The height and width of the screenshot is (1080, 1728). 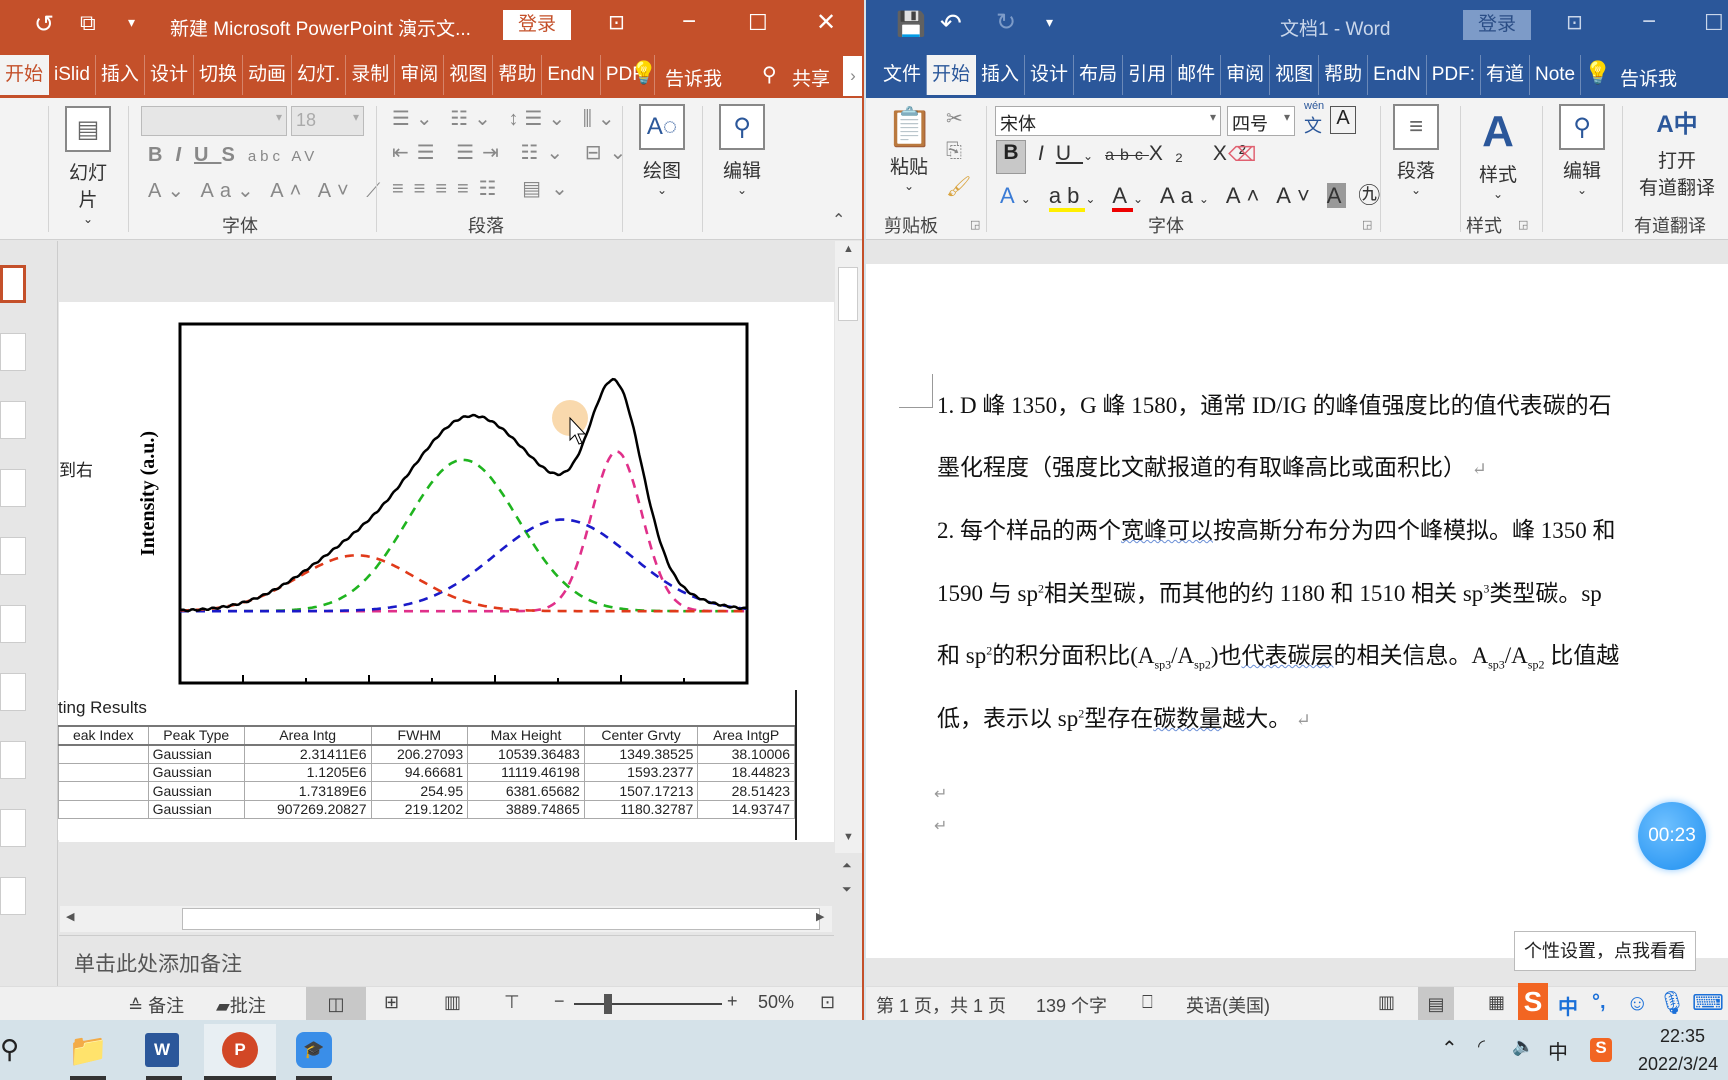 What do you see at coordinates (1568, 1005) in the screenshot?
I see `ime-mode-toggle: 中` at bounding box center [1568, 1005].